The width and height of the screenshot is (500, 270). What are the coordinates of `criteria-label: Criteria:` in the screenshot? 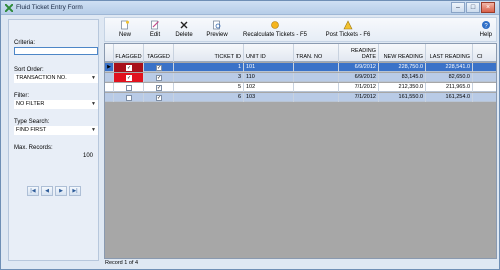 It's located at (25, 43).